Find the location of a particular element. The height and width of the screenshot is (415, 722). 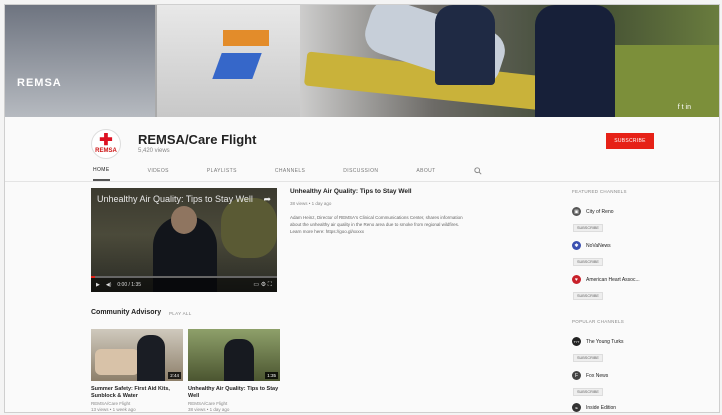

video-card-meta: 13 views • 1 week ago is located at coordinates (113, 409).